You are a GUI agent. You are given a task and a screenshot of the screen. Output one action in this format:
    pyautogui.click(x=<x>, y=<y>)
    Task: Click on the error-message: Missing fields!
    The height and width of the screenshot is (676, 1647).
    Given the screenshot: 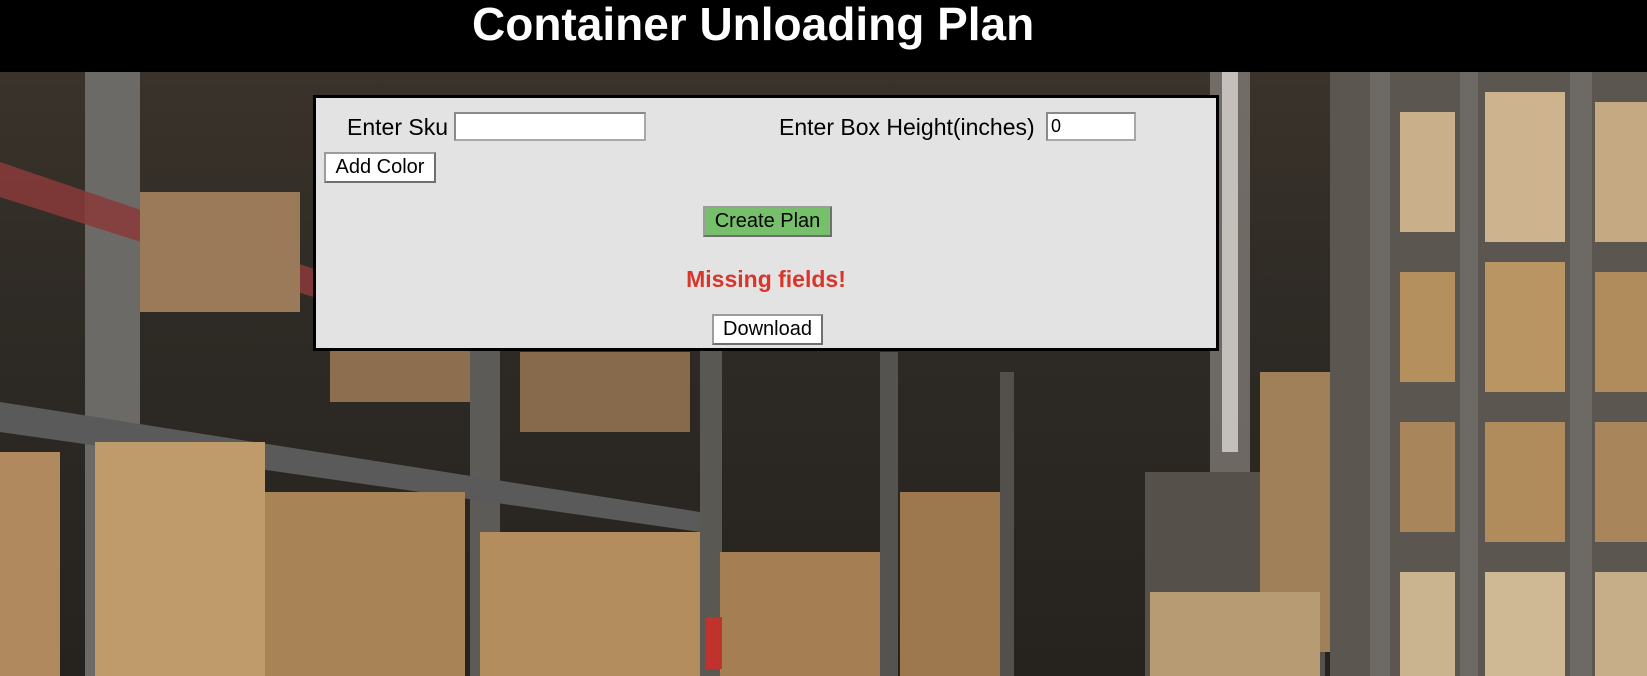 What is the action you would take?
    pyautogui.click(x=766, y=279)
    